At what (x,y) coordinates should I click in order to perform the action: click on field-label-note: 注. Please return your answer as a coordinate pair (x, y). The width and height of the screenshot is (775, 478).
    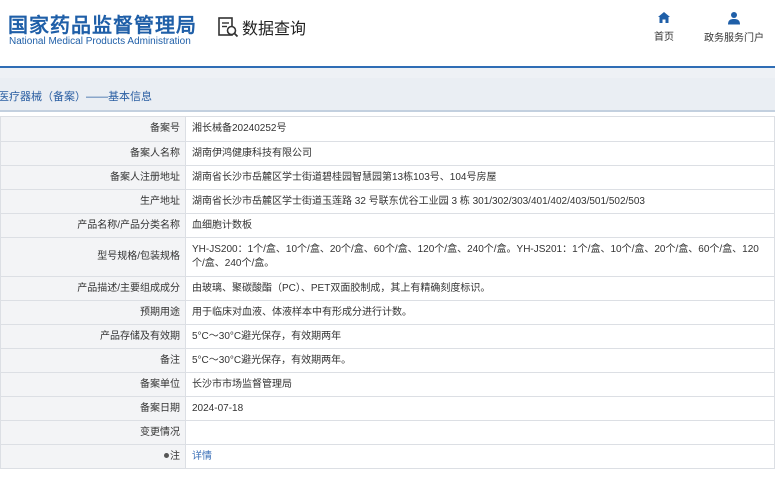
    Looking at the image, I should click on (93, 456).